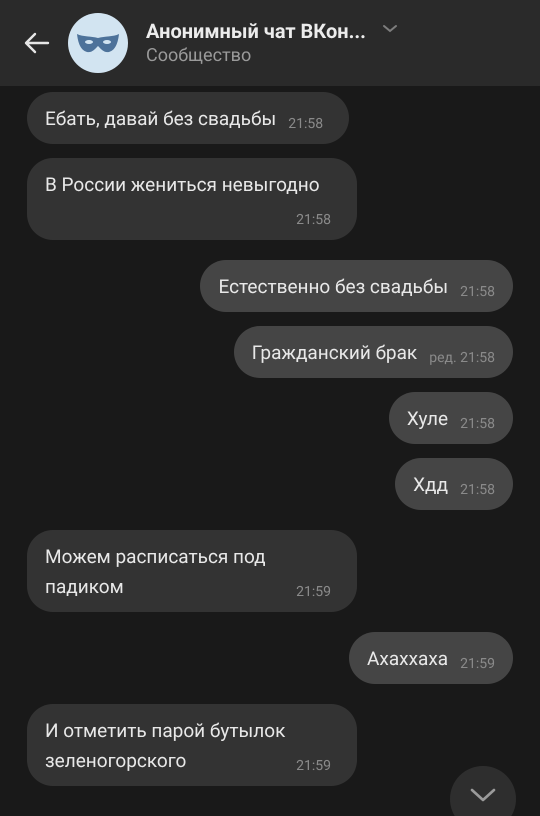  I want to click on message-text: В России жениться невыгодно, so click(182, 184).